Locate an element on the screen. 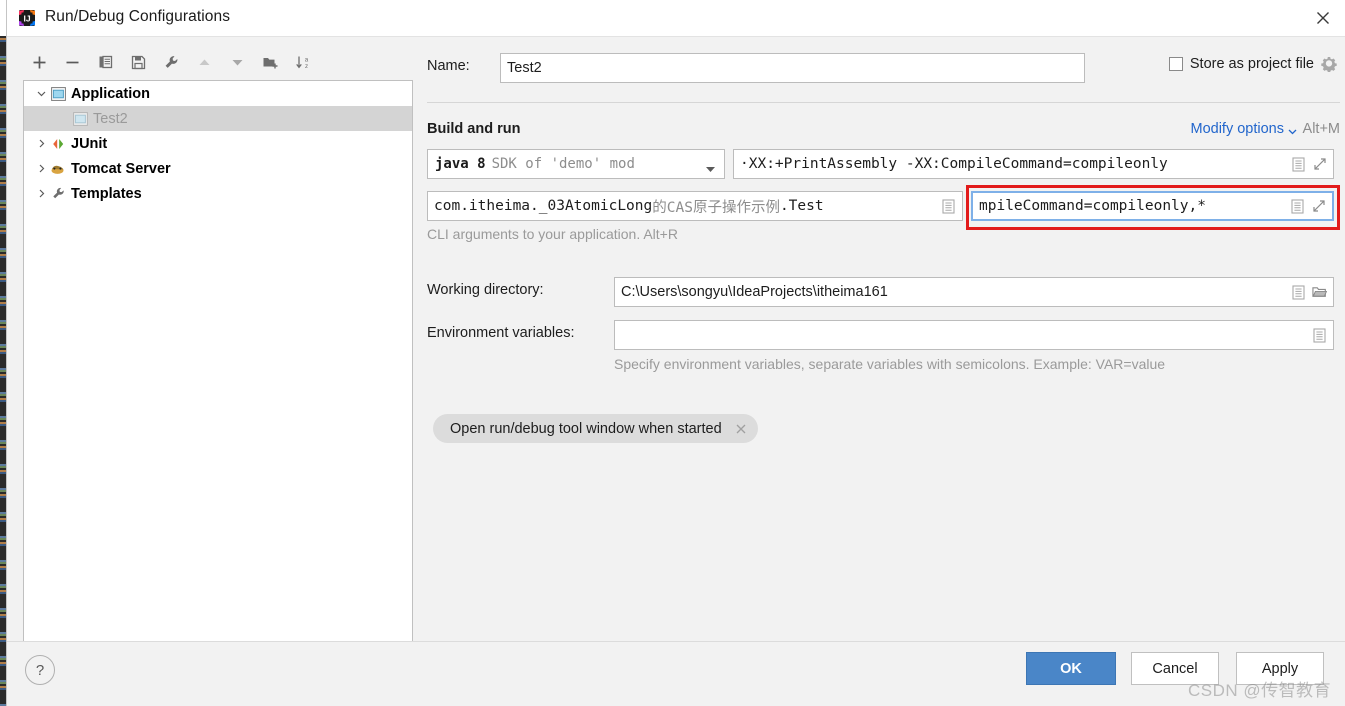  tree-item-label: Test2 is located at coordinates (110, 118).